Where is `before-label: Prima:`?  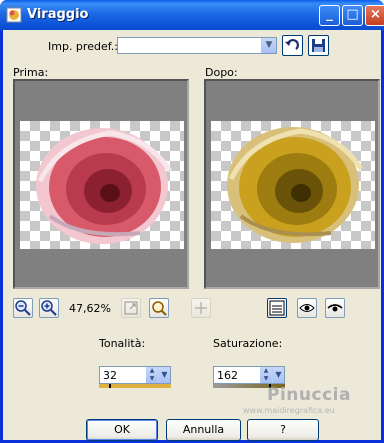
before-label: Prima: is located at coordinates (31, 72).